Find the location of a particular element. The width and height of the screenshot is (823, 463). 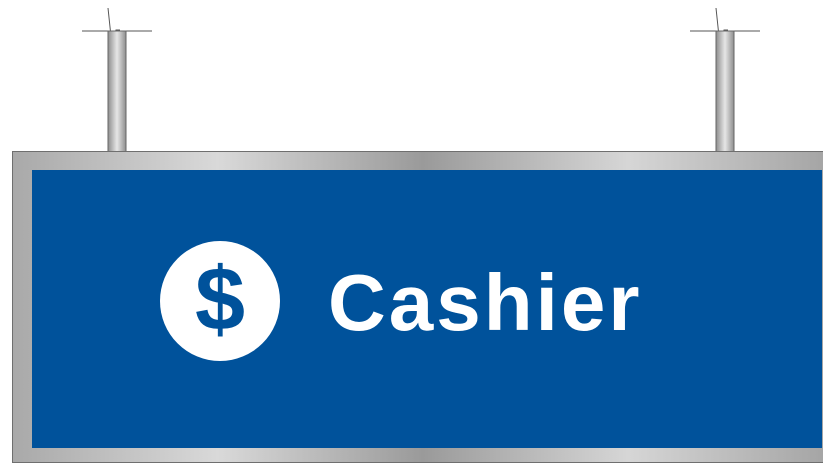

left-hanger-rod is located at coordinates (117, 80).